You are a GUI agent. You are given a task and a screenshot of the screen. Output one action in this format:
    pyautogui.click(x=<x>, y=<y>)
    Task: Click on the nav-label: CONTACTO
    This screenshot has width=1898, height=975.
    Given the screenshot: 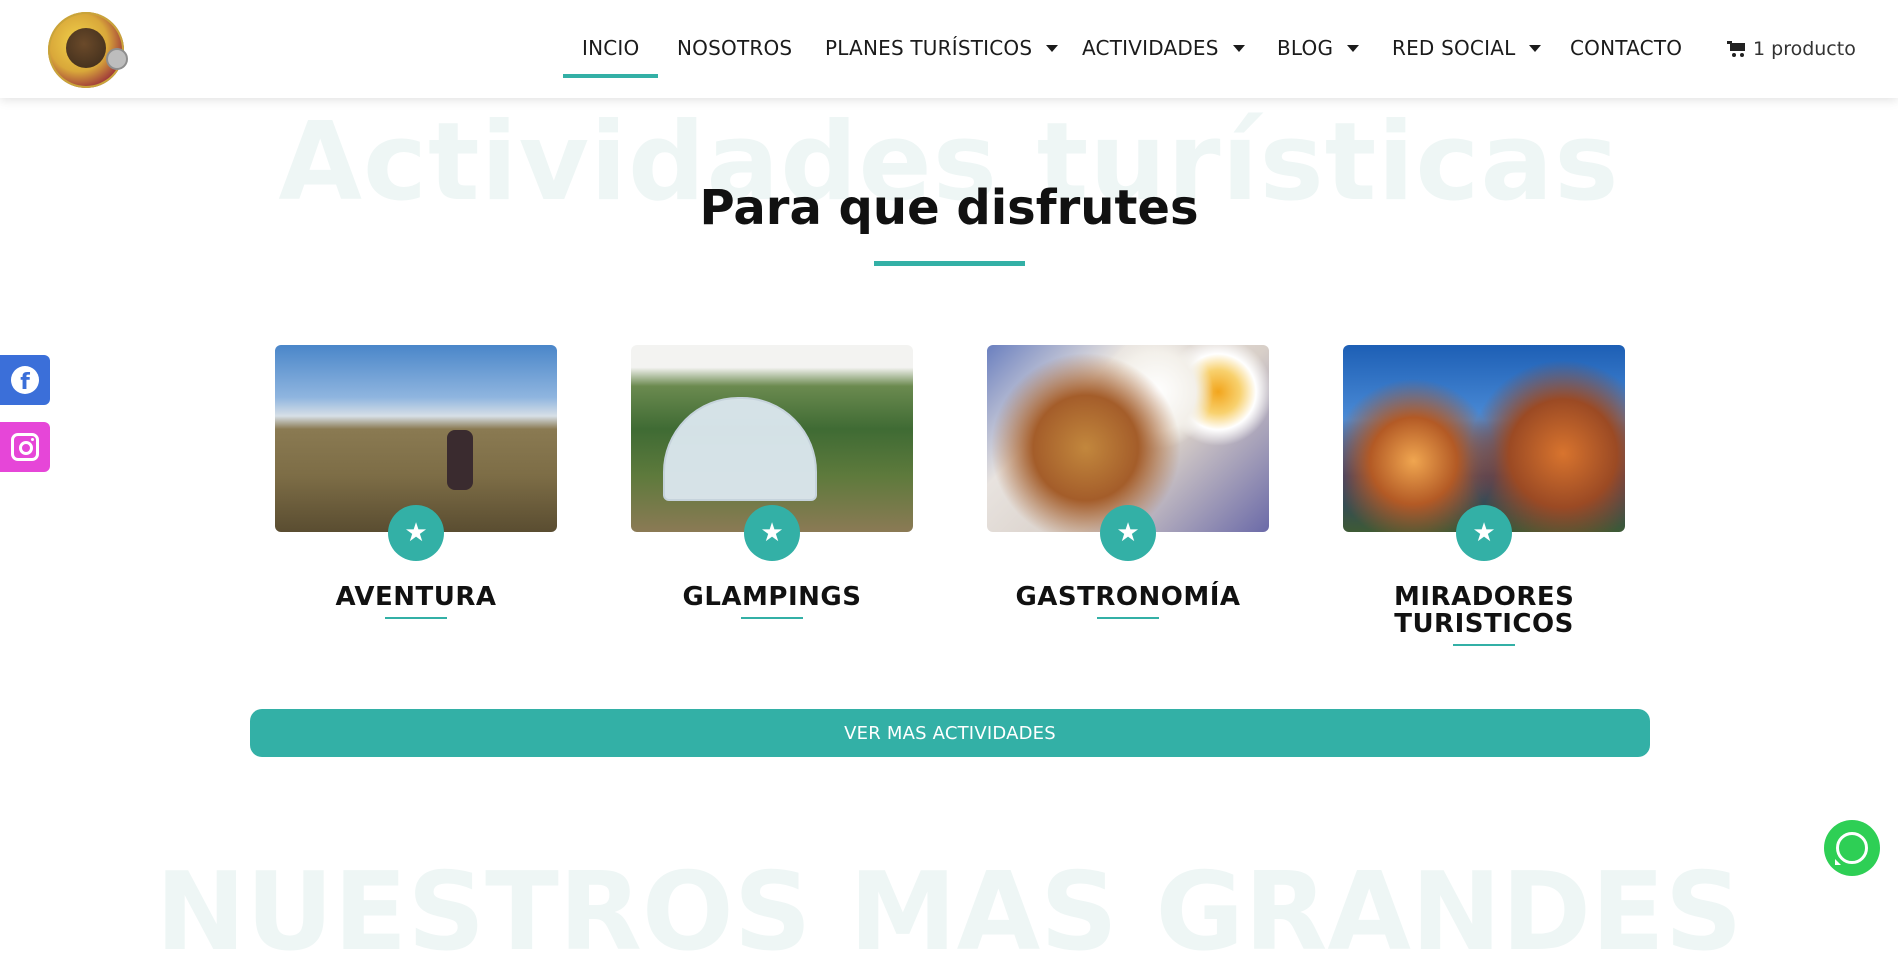 What is the action you would take?
    pyautogui.click(x=1626, y=48)
    